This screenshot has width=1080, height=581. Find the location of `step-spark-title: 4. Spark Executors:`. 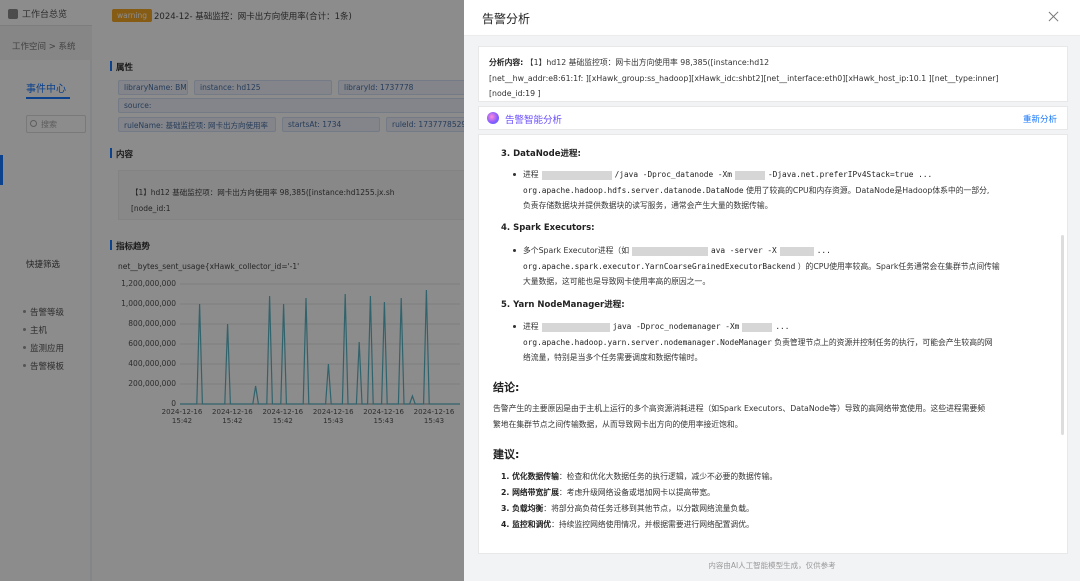

step-spark-title: 4. Spark Executors: is located at coordinates (548, 228).